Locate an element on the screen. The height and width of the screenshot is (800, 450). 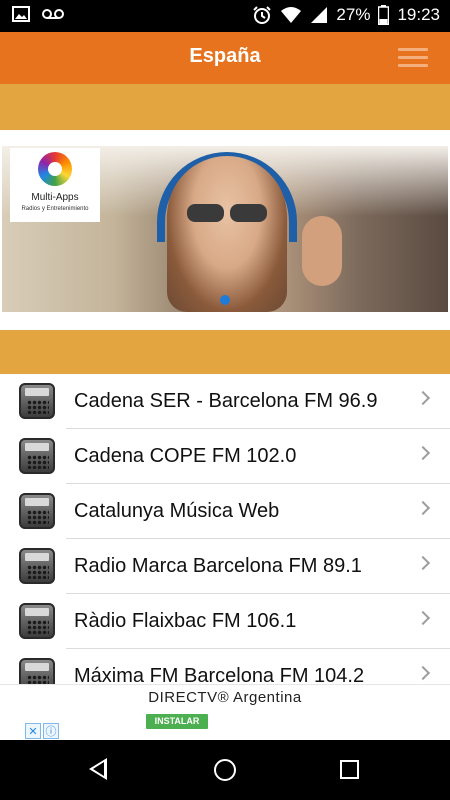
system-nav-bar is located at coordinates (225, 770).